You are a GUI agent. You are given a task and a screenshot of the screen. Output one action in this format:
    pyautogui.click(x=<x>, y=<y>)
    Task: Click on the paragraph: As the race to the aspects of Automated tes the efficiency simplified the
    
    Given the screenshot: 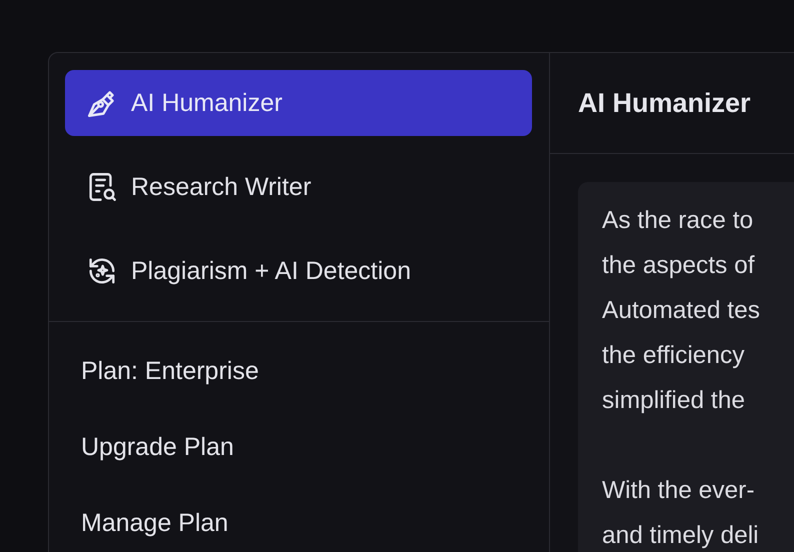 What is the action you would take?
    pyautogui.click(x=681, y=311)
    